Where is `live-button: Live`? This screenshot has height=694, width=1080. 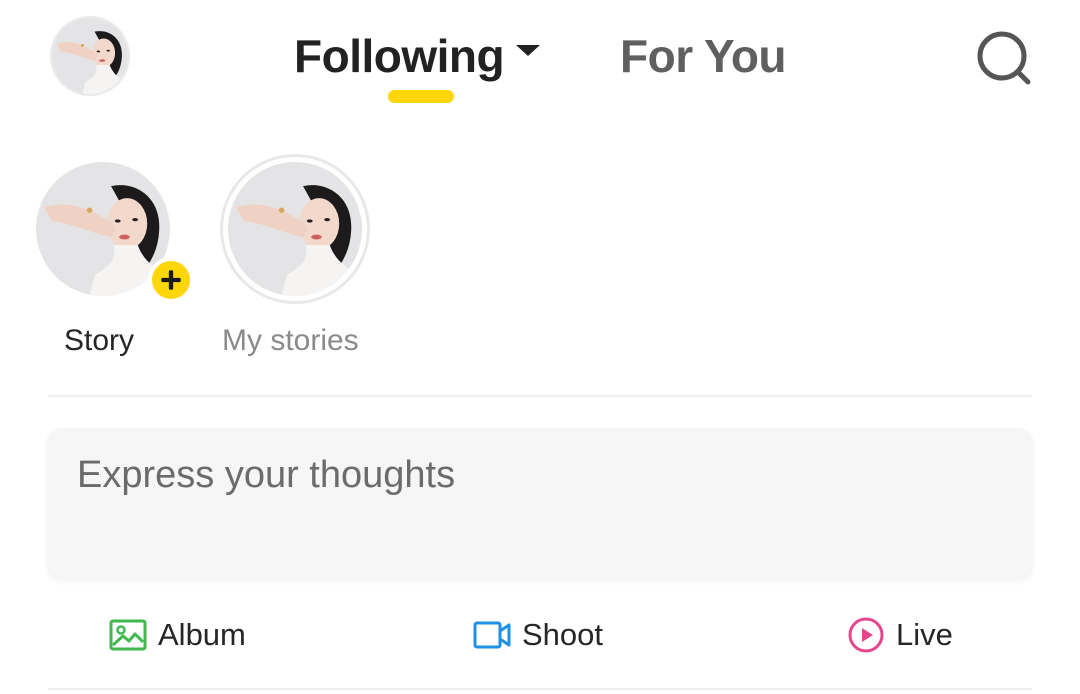 live-button: Live is located at coordinates (899, 635).